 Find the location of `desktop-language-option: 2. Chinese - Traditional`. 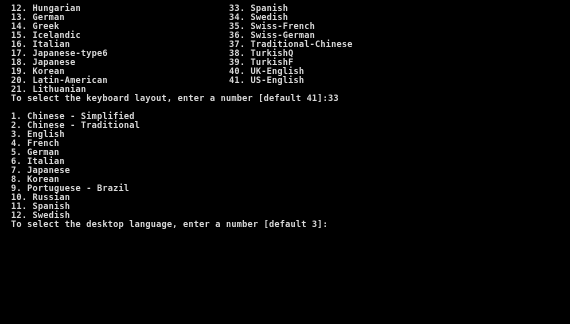

desktop-language-option: 2. Chinese - Traditional is located at coordinates (75, 126).